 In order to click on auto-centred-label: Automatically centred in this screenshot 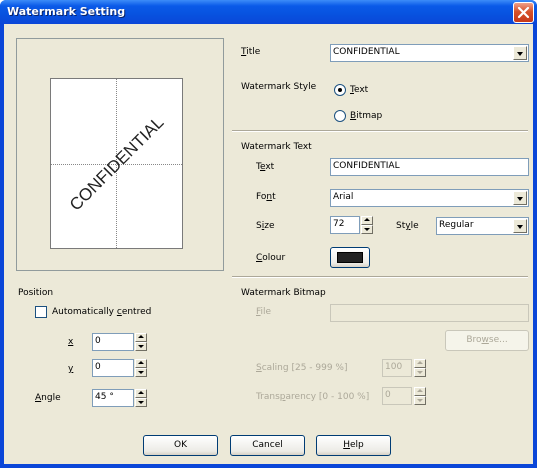, I will do `click(102, 312)`.